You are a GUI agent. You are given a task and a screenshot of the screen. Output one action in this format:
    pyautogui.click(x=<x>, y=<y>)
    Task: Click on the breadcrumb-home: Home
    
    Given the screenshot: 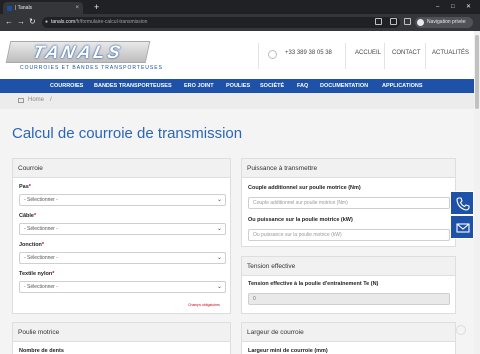 What is the action you would take?
    pyautogui.click(x=36, y=100)
    